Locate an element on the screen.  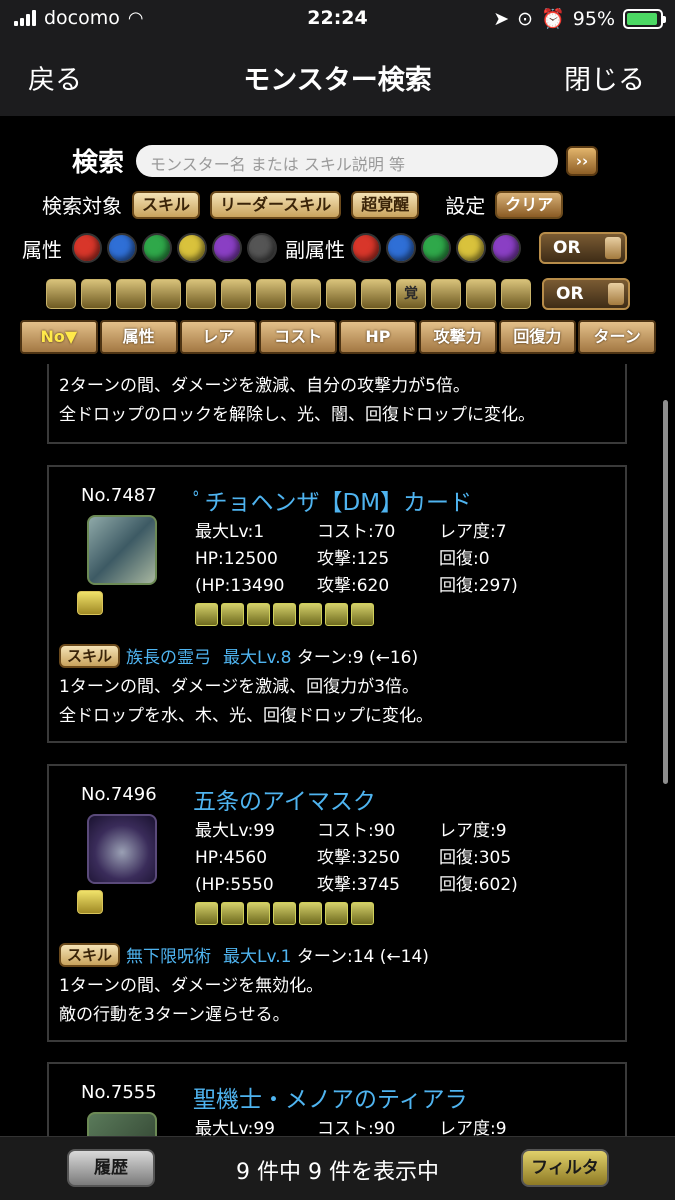
skill-desc-line: 1ターンの間、ダメージを無効化。 is located at coordinates (191, 986).